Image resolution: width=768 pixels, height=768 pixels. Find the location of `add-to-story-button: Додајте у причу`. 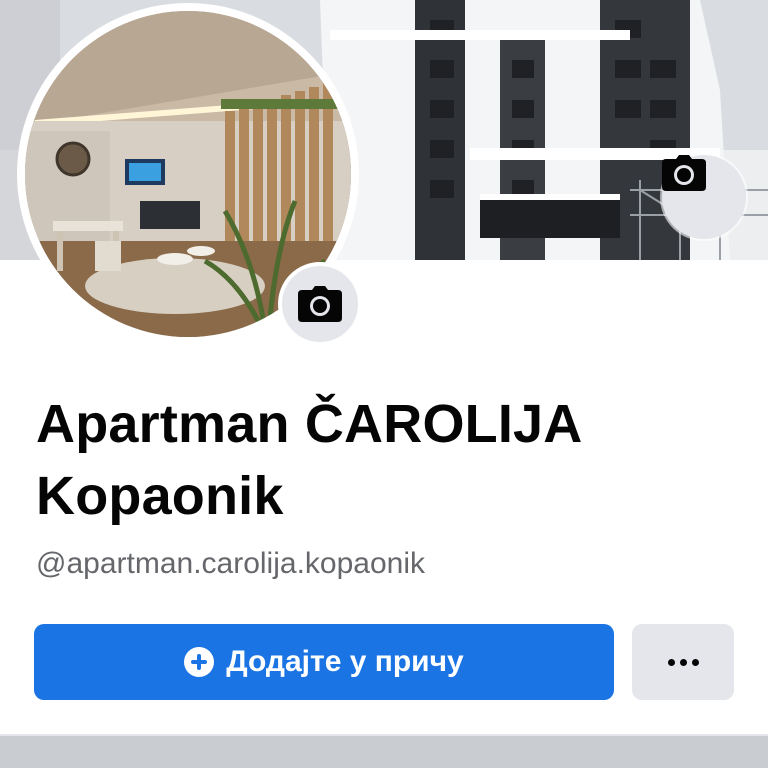

add-to-story-button: Додајте у причу is located at coordinates (324, 662).